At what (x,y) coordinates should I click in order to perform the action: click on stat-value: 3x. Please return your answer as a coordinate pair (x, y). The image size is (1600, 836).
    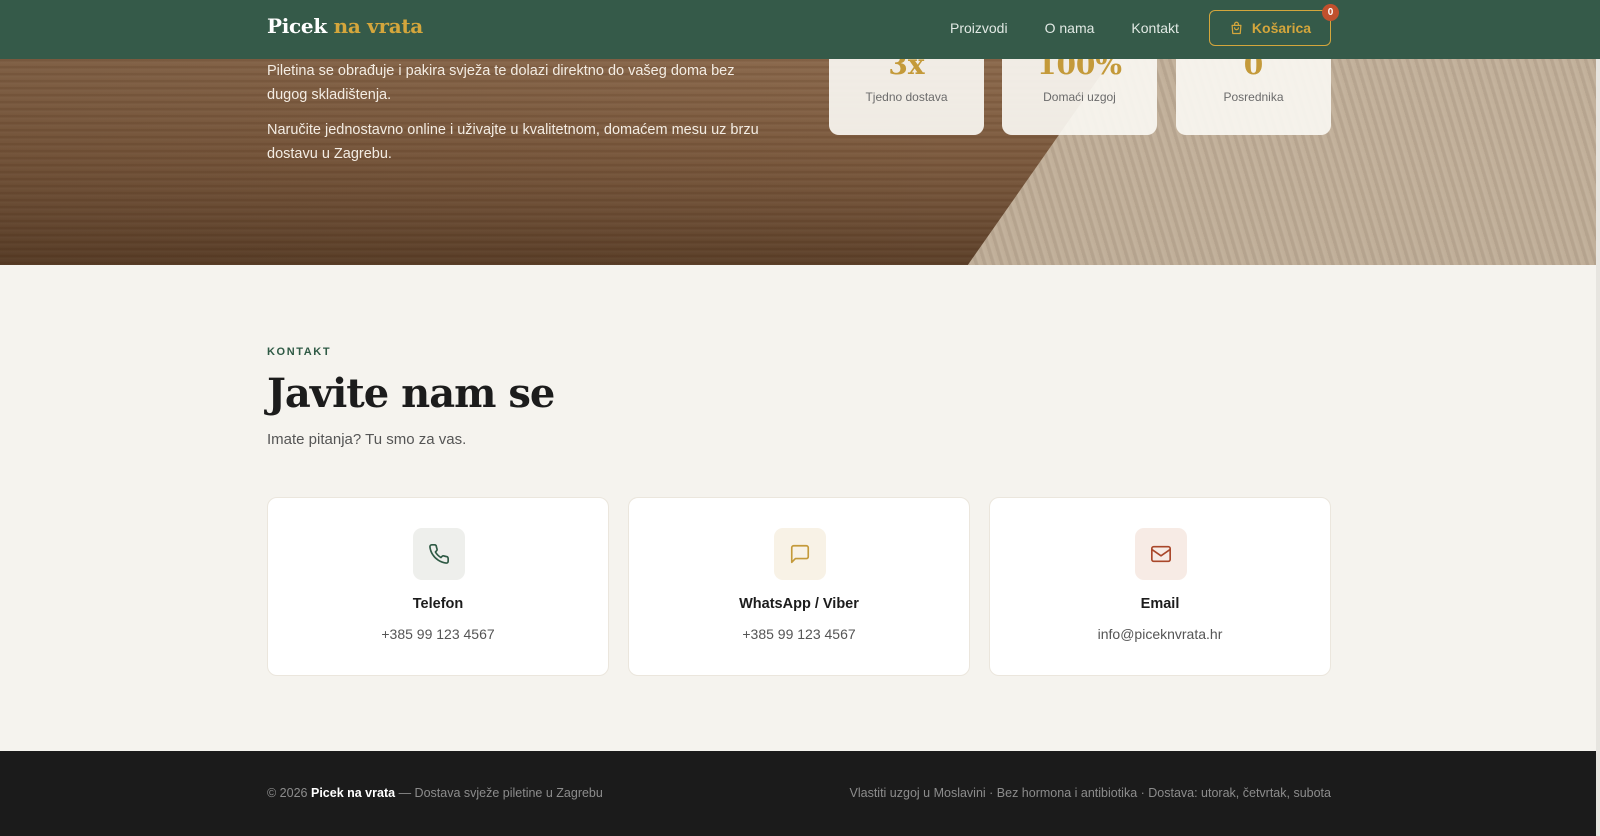
    Looking at the image, I should click on (906, 70).